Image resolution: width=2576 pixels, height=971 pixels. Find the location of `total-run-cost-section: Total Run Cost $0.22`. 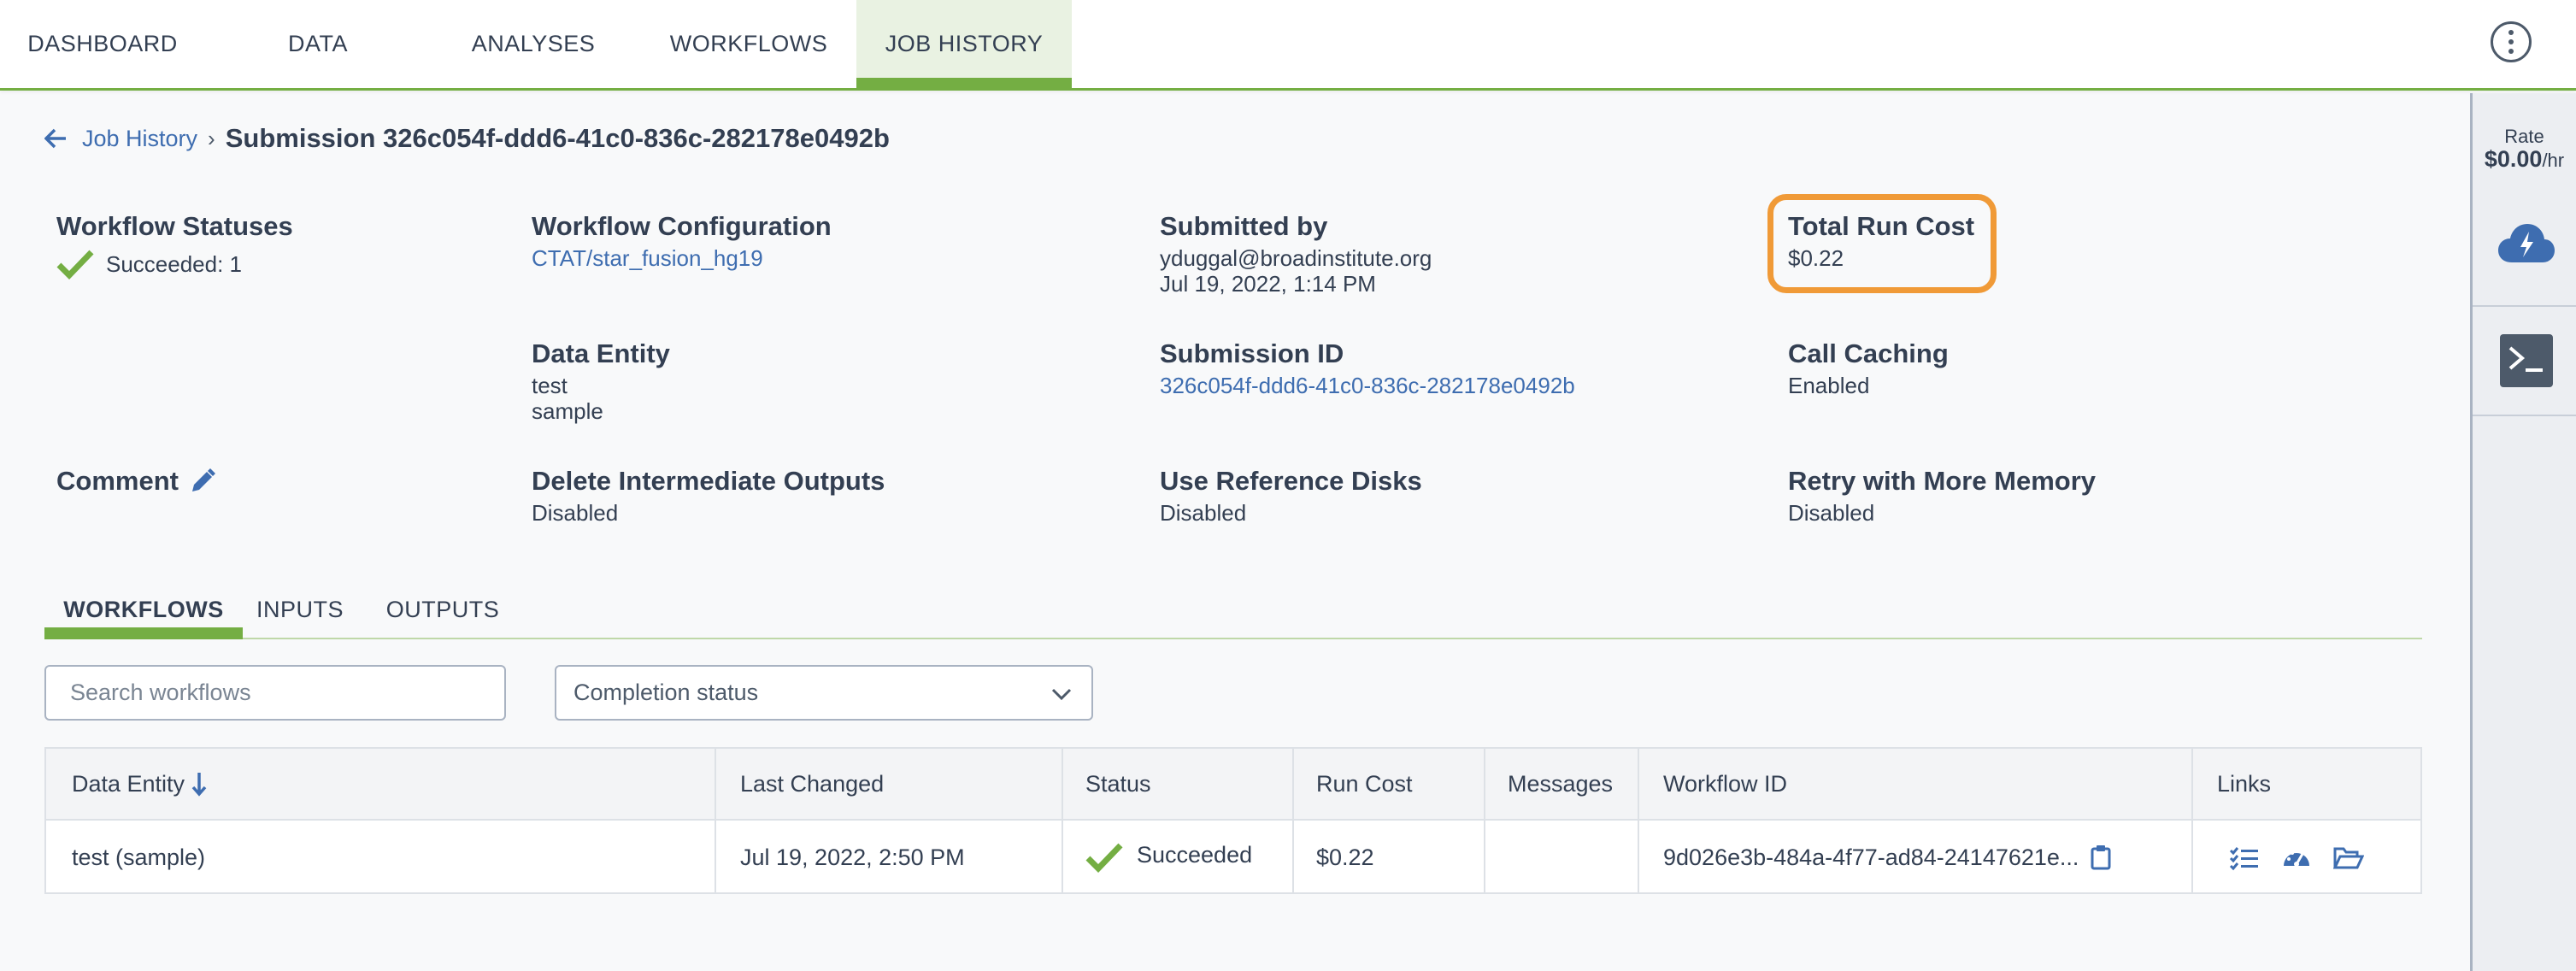

total-run-cost-section: Total Run Cost $0.22 is located at coordinates (1881, 241).